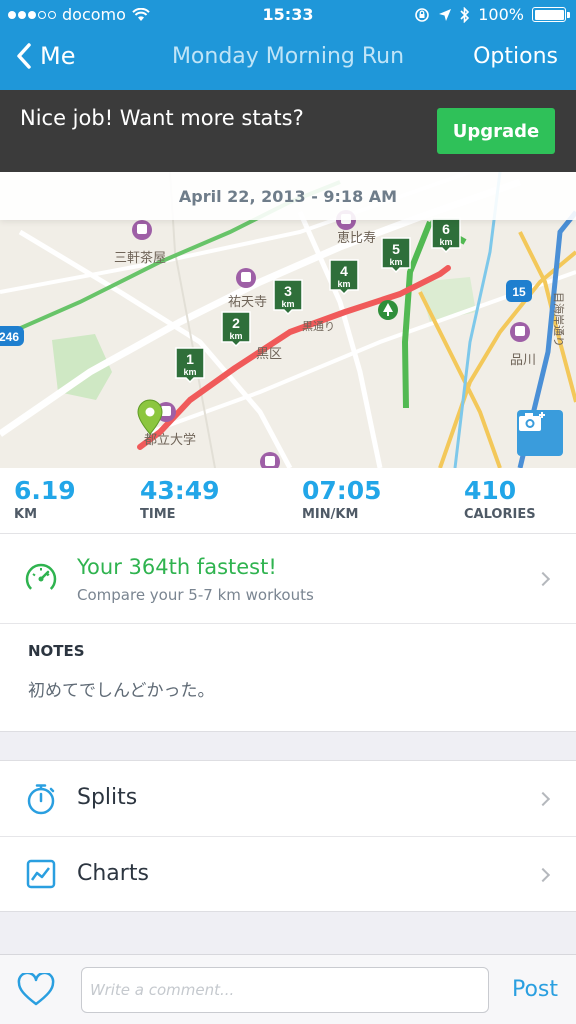  Describe the element at coordinates (177, 567) in the screenshot. I see `fastest-title: Your 364th fastest!` at that location.